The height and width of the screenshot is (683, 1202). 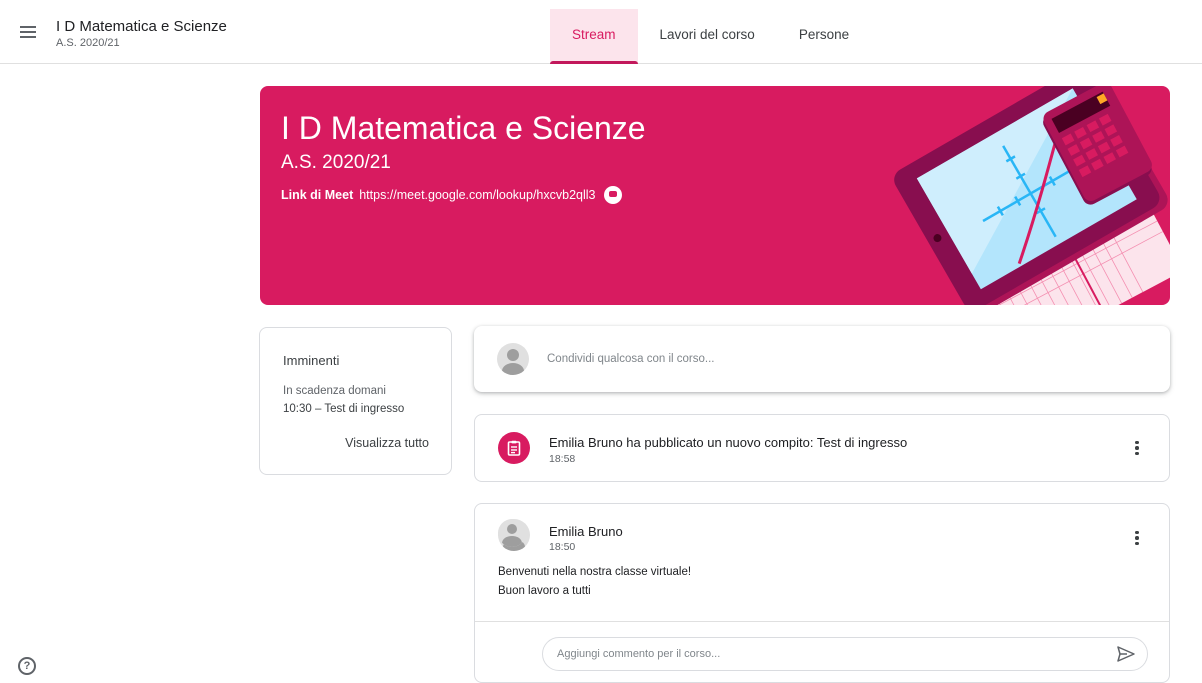 I want to click on banner-title: I D Matematica e Scienze, so click(x=463, y=128).